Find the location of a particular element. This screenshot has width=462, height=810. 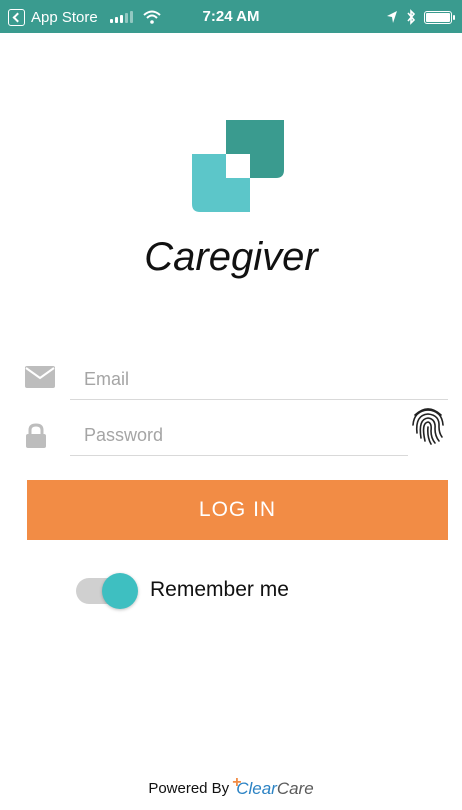

status-bar: App Store 7:24 AM is located at coordinates (231, 16).